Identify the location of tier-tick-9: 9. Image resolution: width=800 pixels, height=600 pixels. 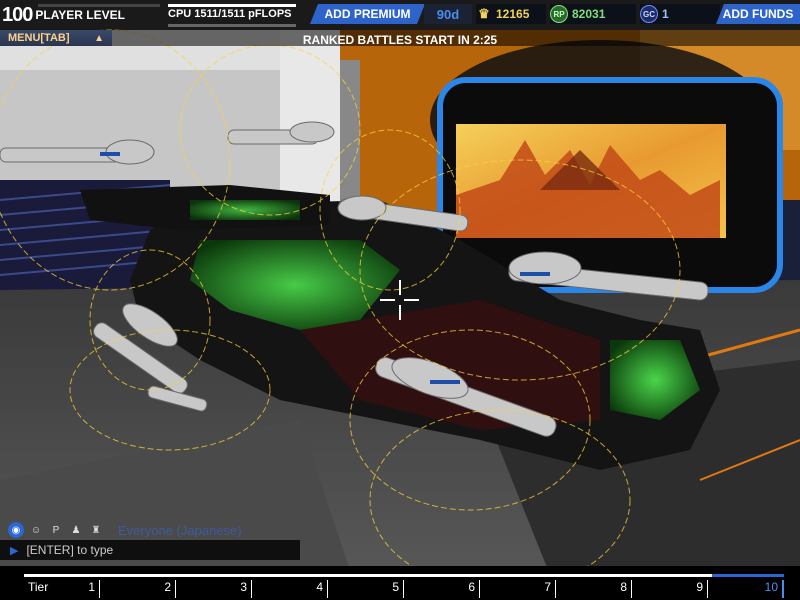
(670, 589).